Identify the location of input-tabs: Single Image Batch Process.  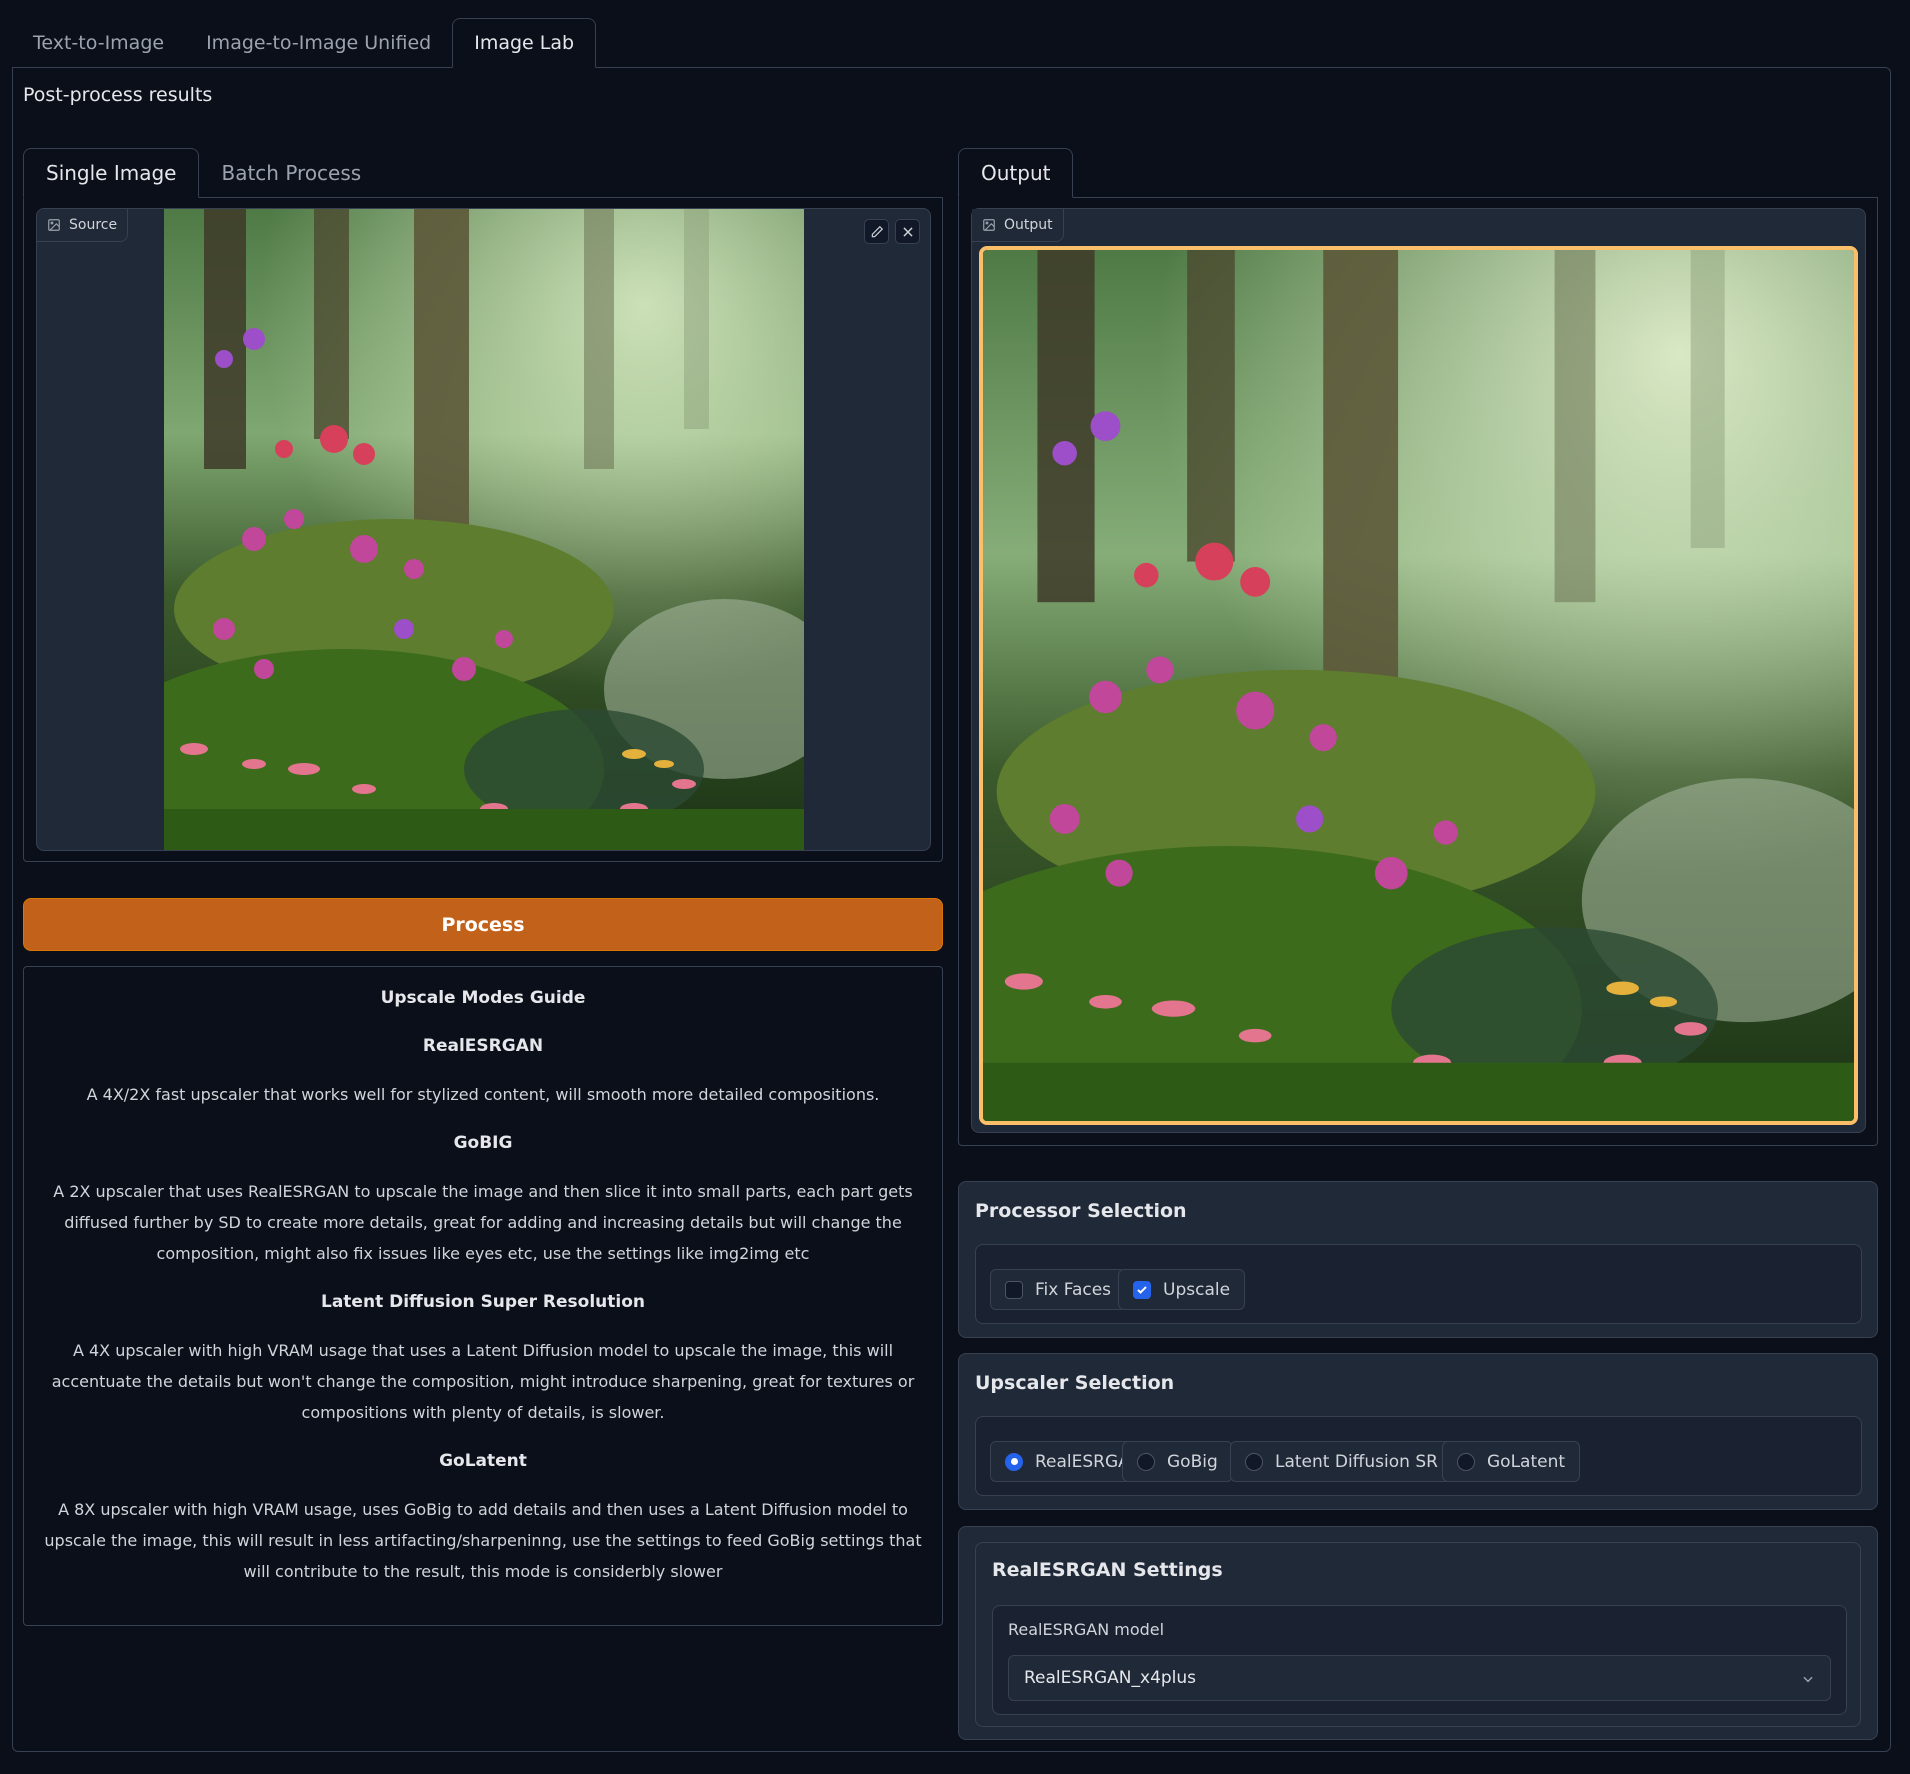
(203, 173).